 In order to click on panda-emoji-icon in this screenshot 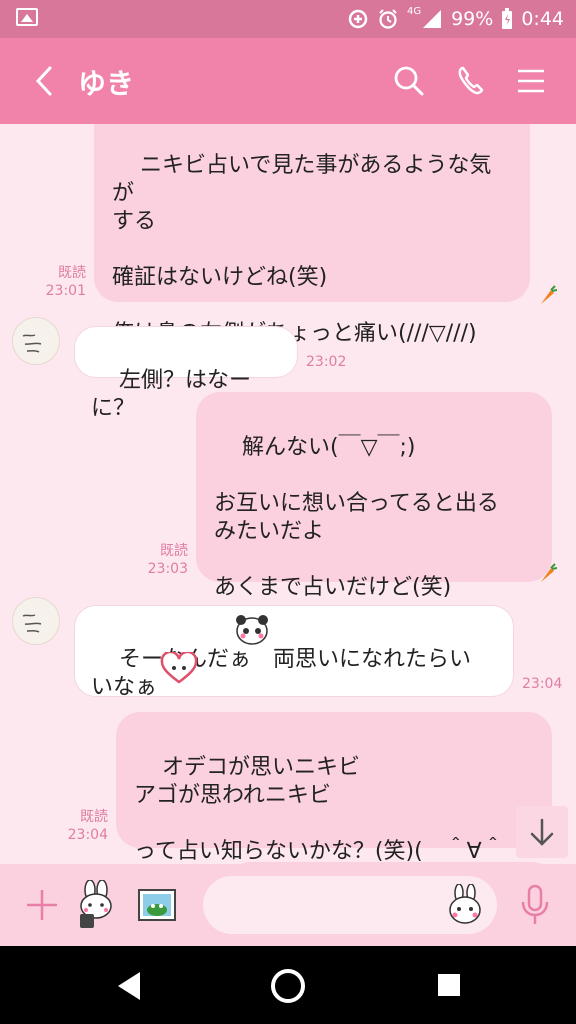, I will do `click(252, 630)`.